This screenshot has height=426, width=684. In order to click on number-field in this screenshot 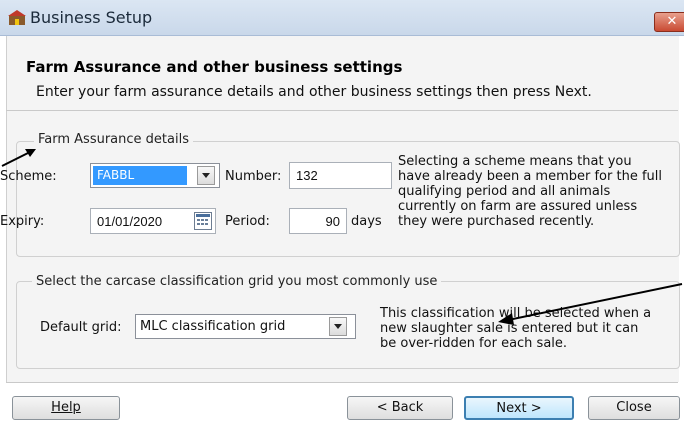, I will do `click(340, 175)`.